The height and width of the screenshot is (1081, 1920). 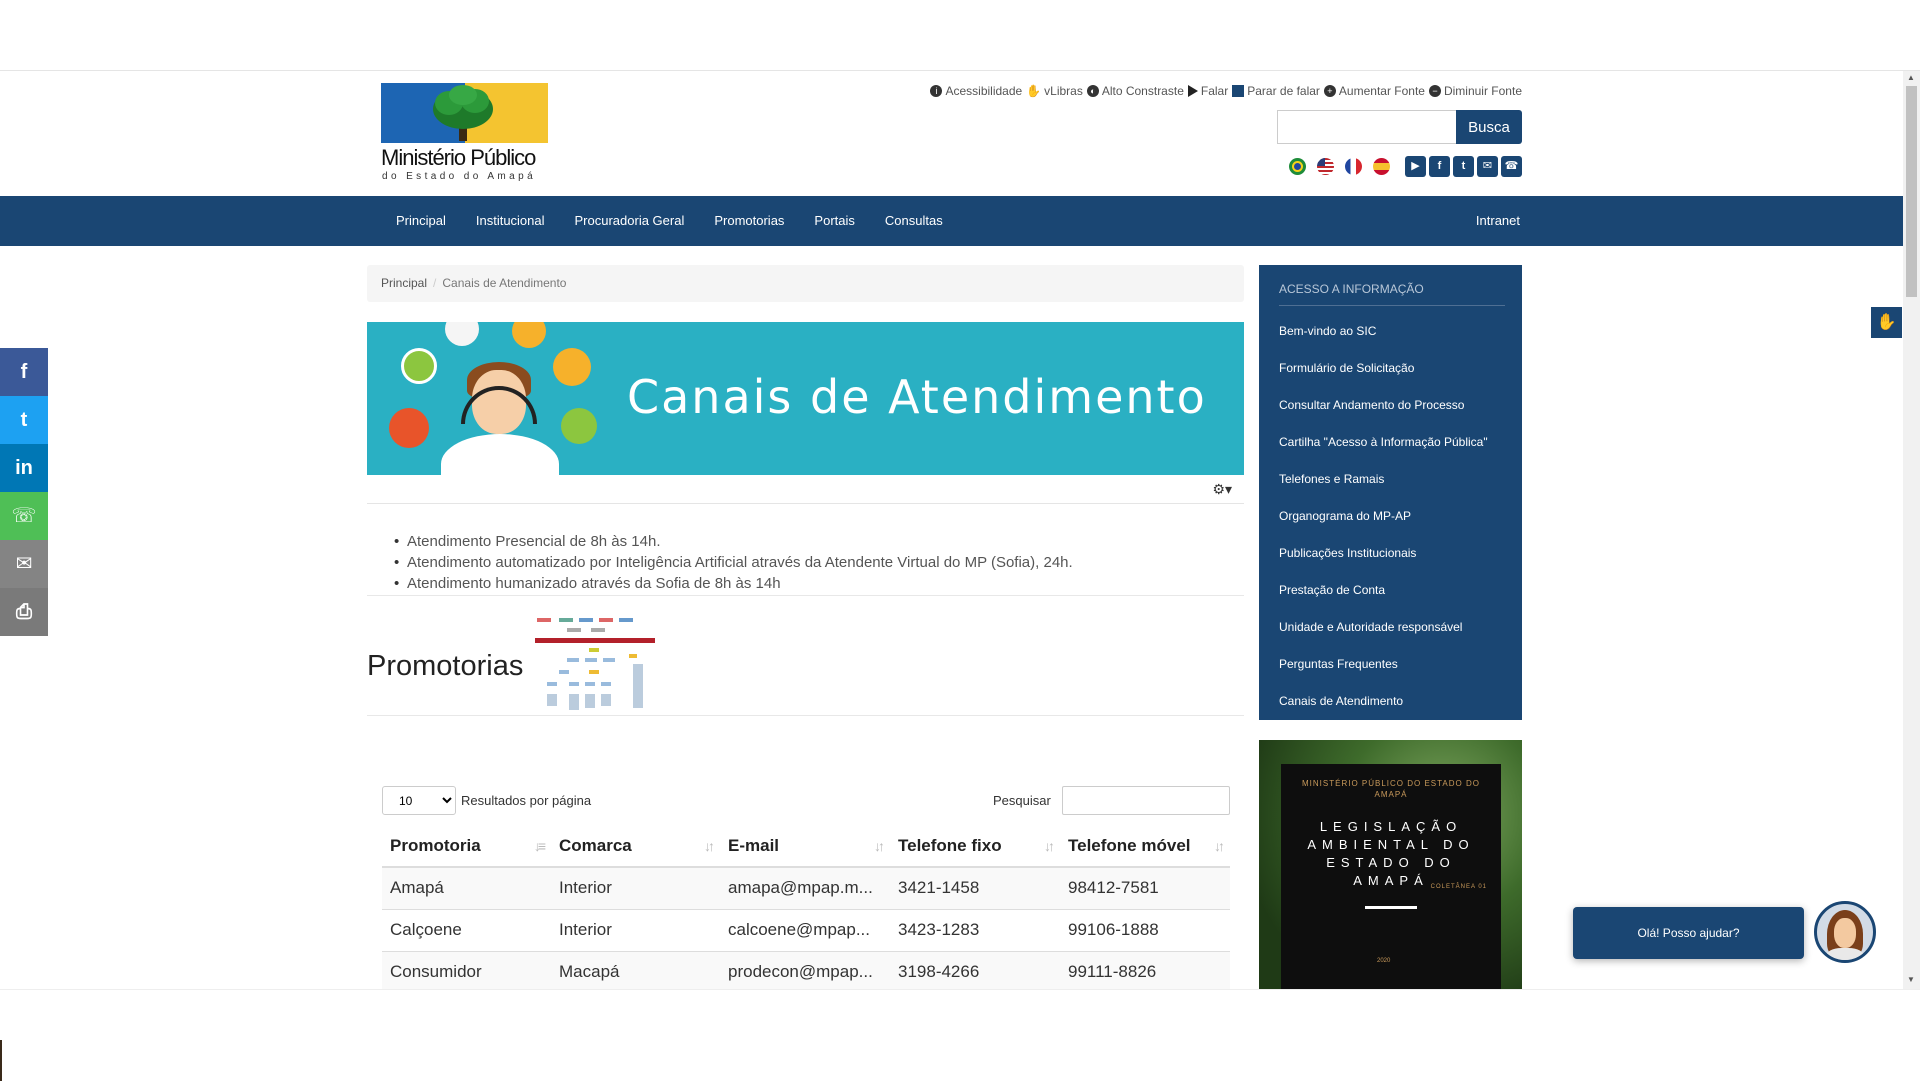 I want to click on scroll-down-icon: ▼, so click(x=1911, y=979).